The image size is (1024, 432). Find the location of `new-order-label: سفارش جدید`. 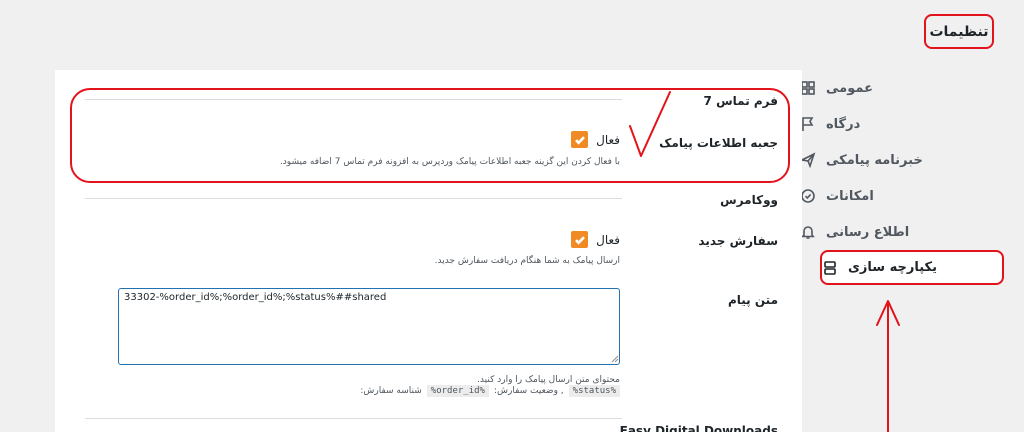

new-order-label: سفارش جدید is located at coordinates (738, 241).